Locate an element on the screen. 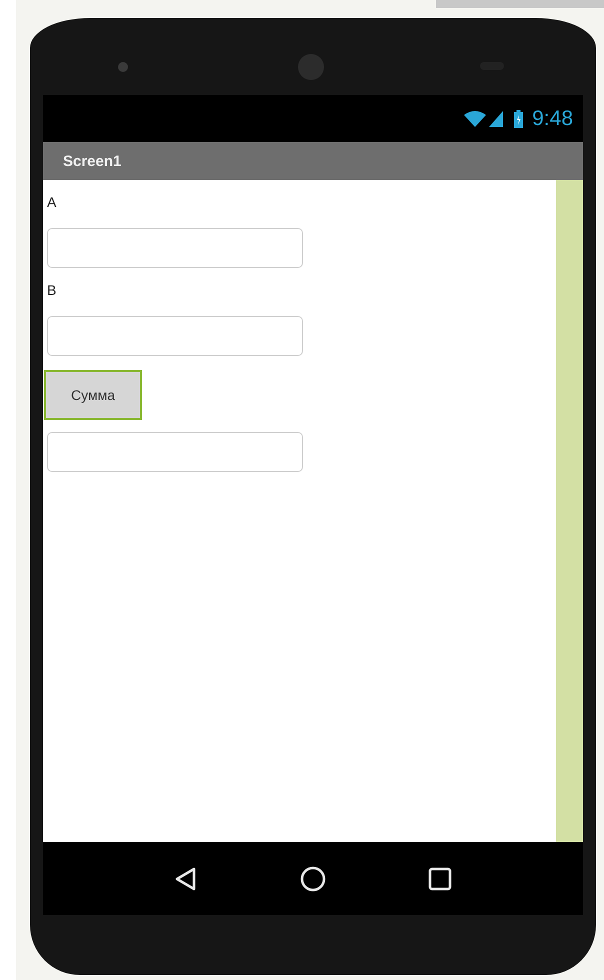 Image resolution: width=604 pixels, height=980 pixels. screen-title: Screen1 is located at coordinates (92, 161).